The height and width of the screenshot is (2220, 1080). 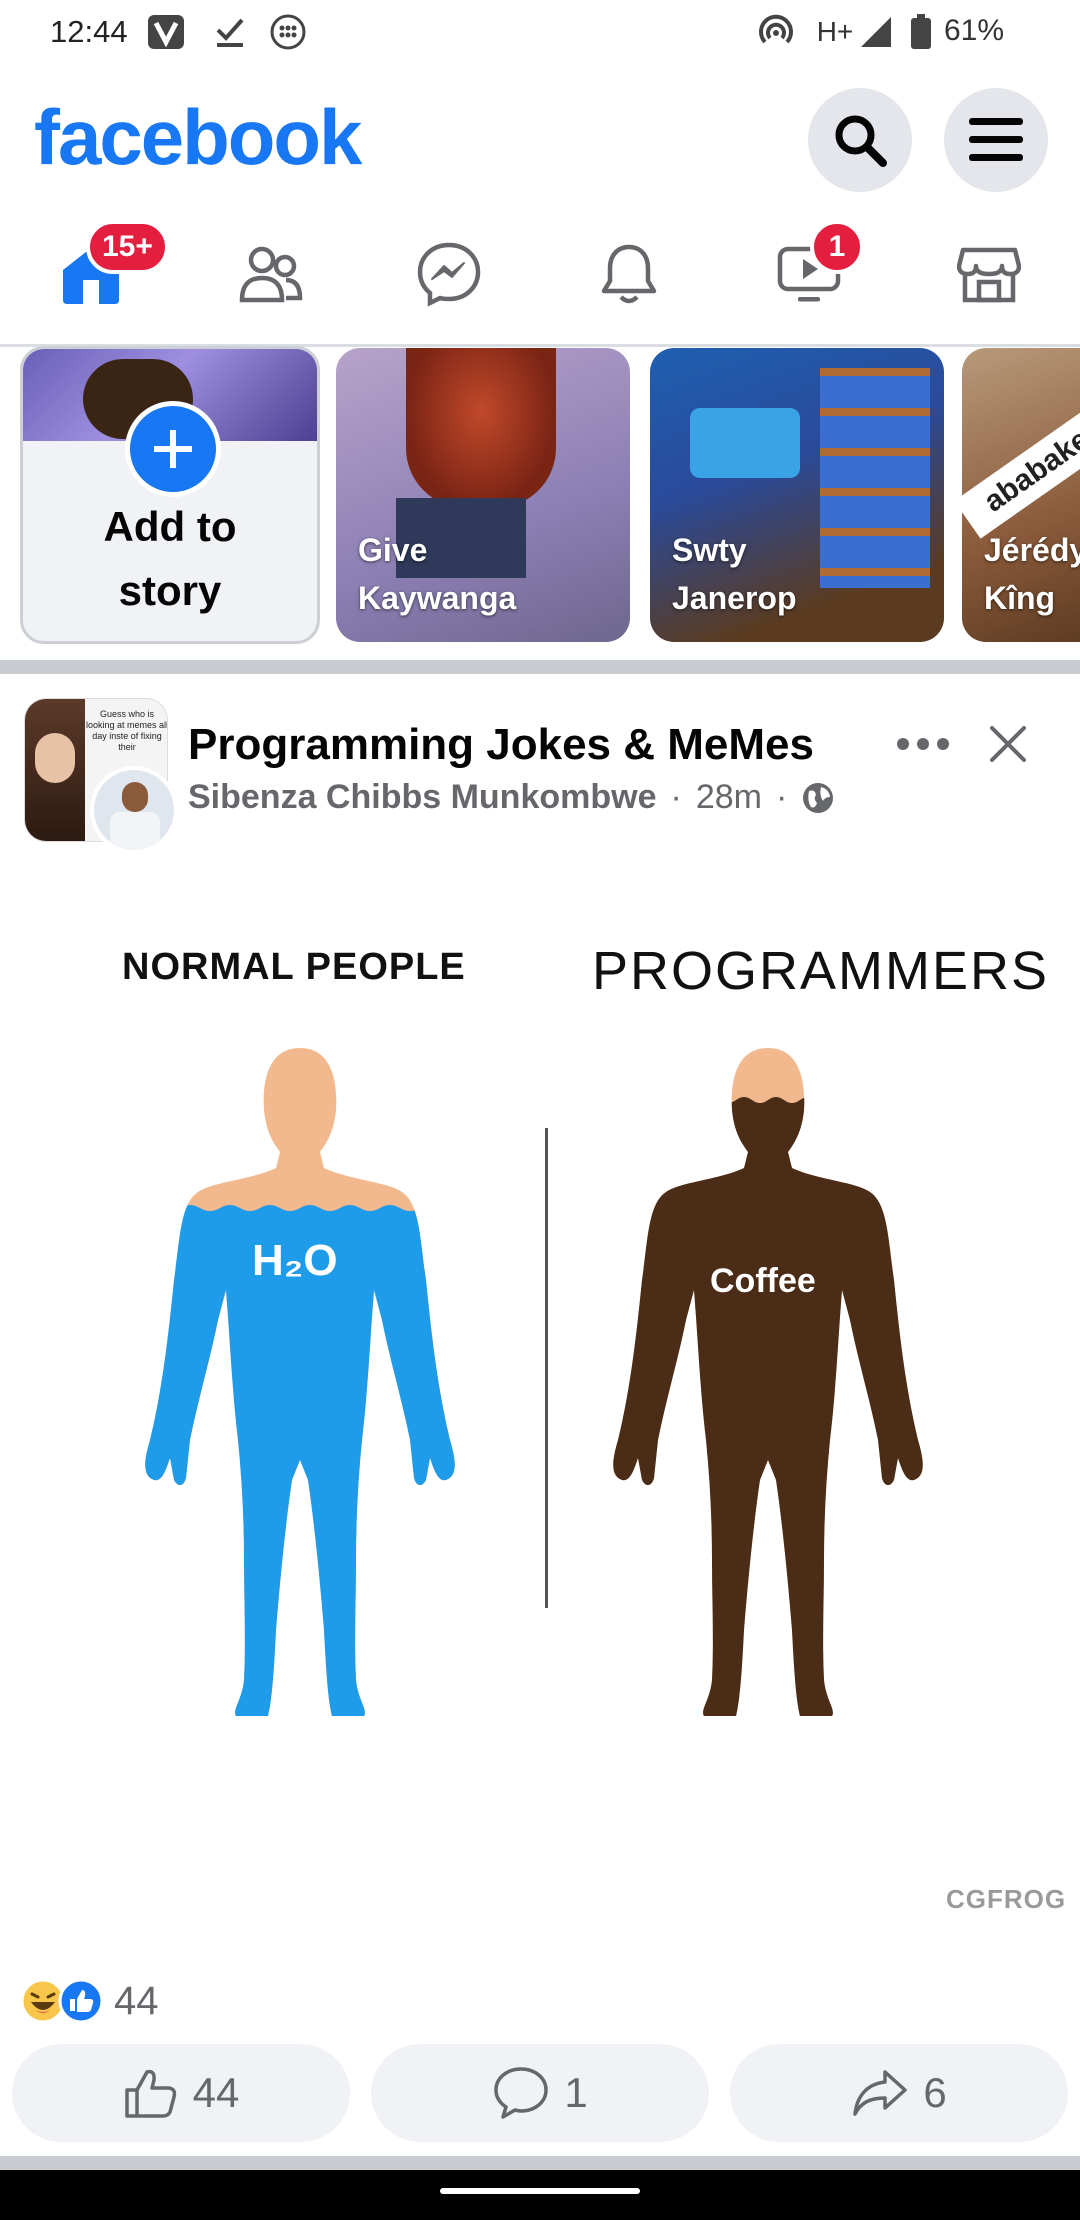 I want to click on system-nav-bar, so click(x=540, y=2195).